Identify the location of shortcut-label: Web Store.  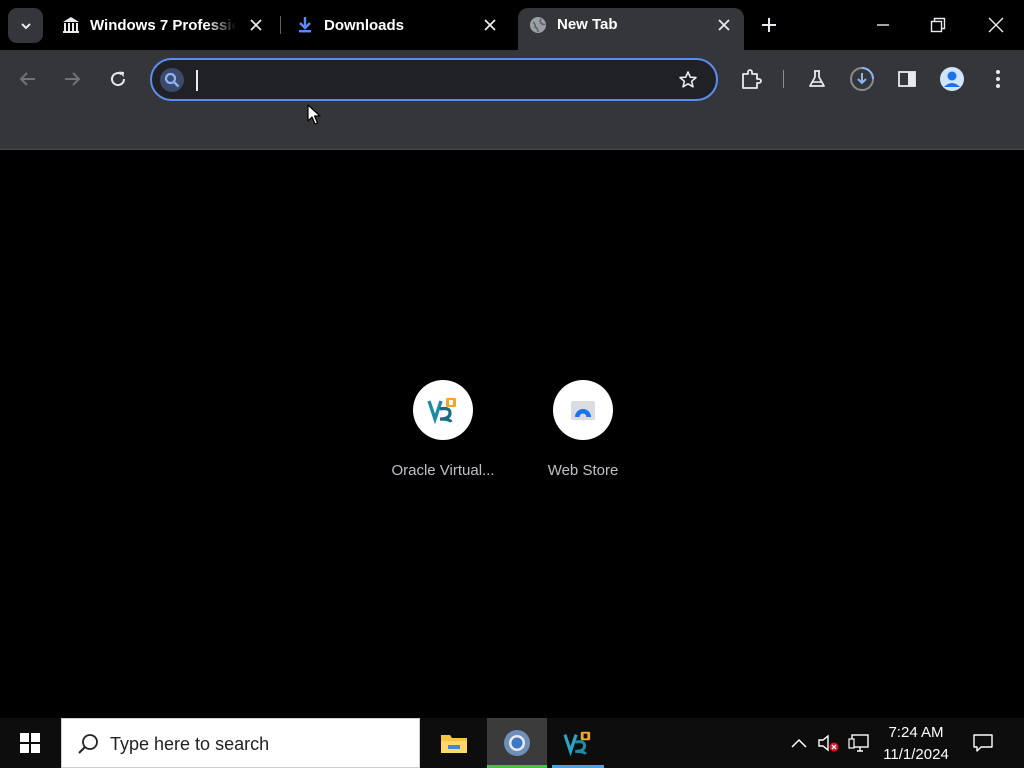
(583, 470).